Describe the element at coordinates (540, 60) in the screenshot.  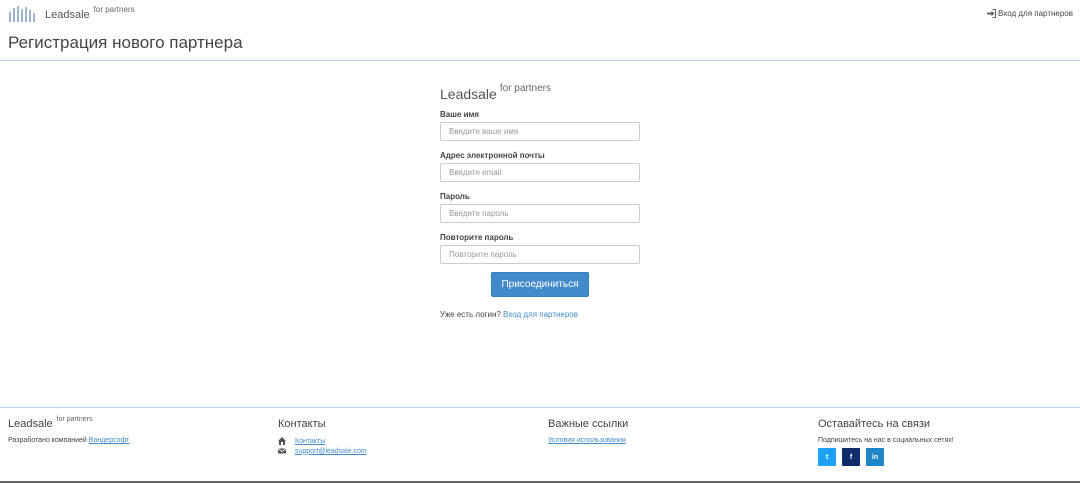
I see `title-divider` at that location.